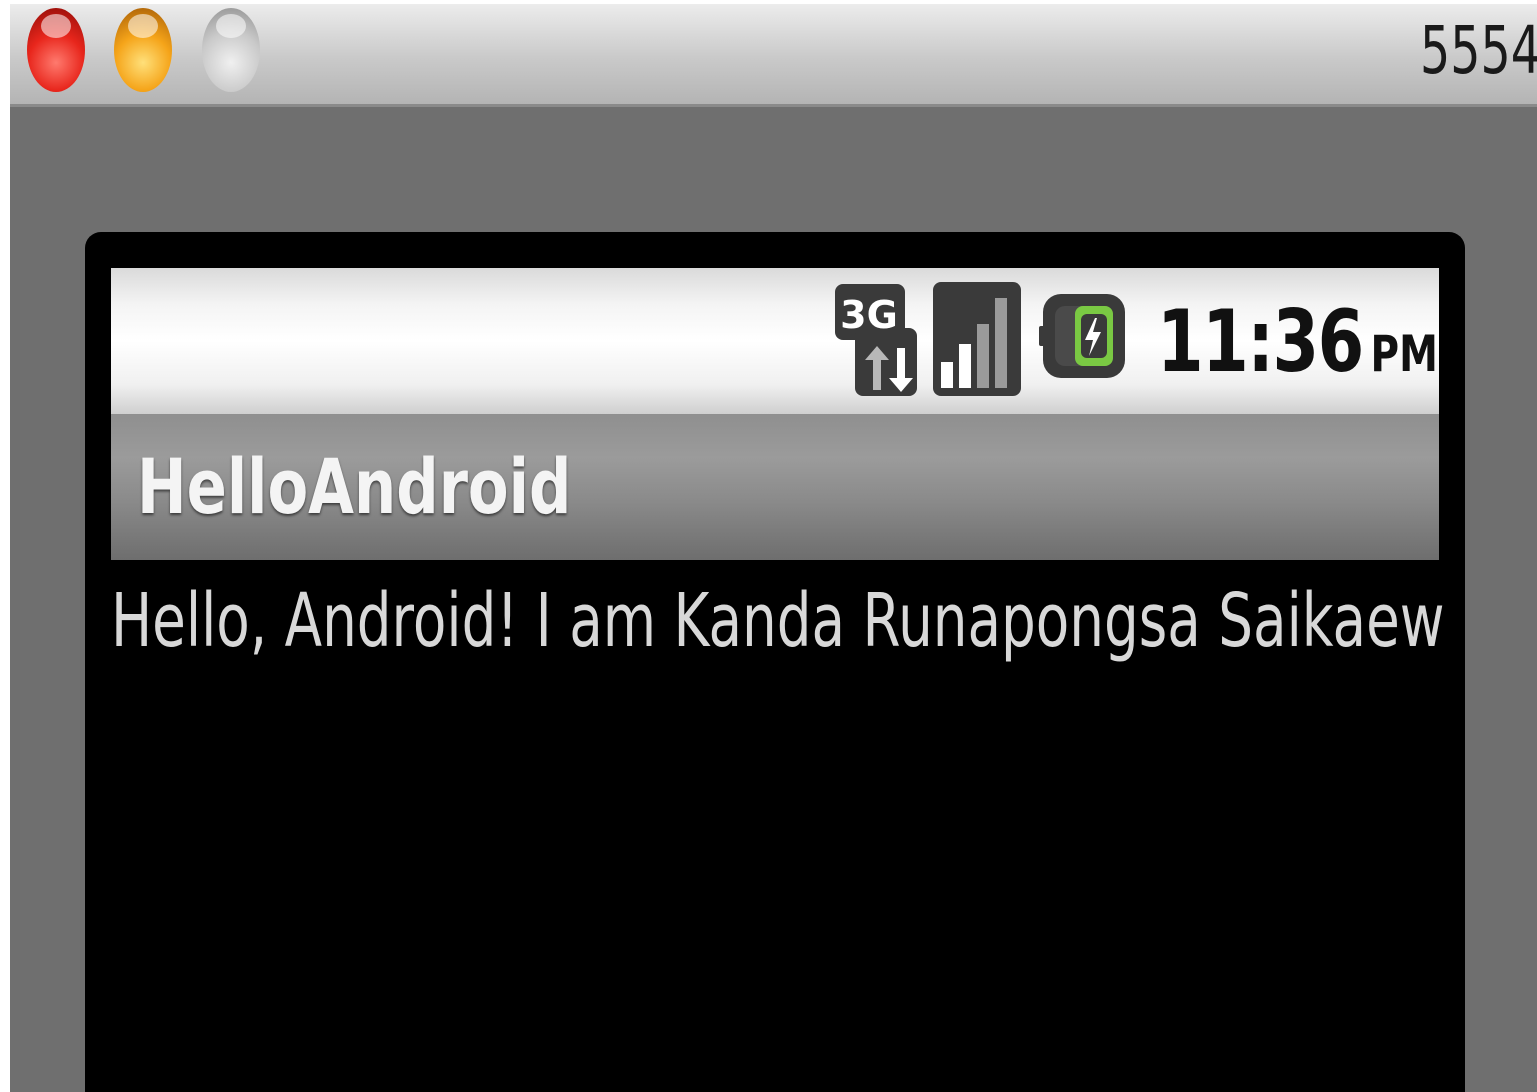 The width and height of the screenshot is (1537, 1092). Describe the element at coordinates (1478, 50) in the screenshot. I see `window-title: 5554` at that location.